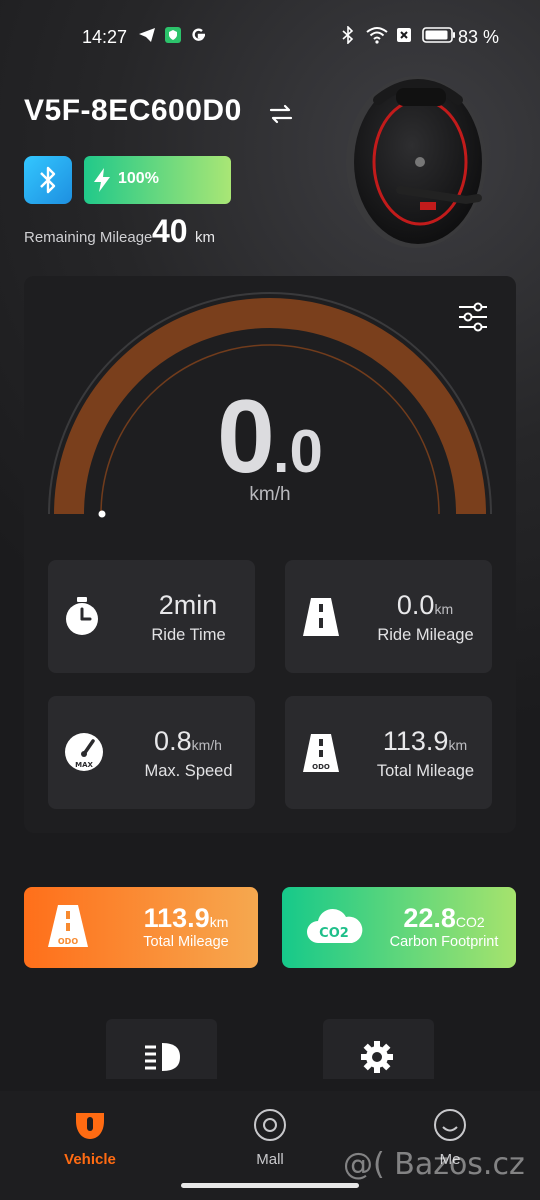 The height and width of the screenshot is (1200, 540). Describe the element at coordinates (270, 1185) in the screenshot. I see `home-indicator` at that location.